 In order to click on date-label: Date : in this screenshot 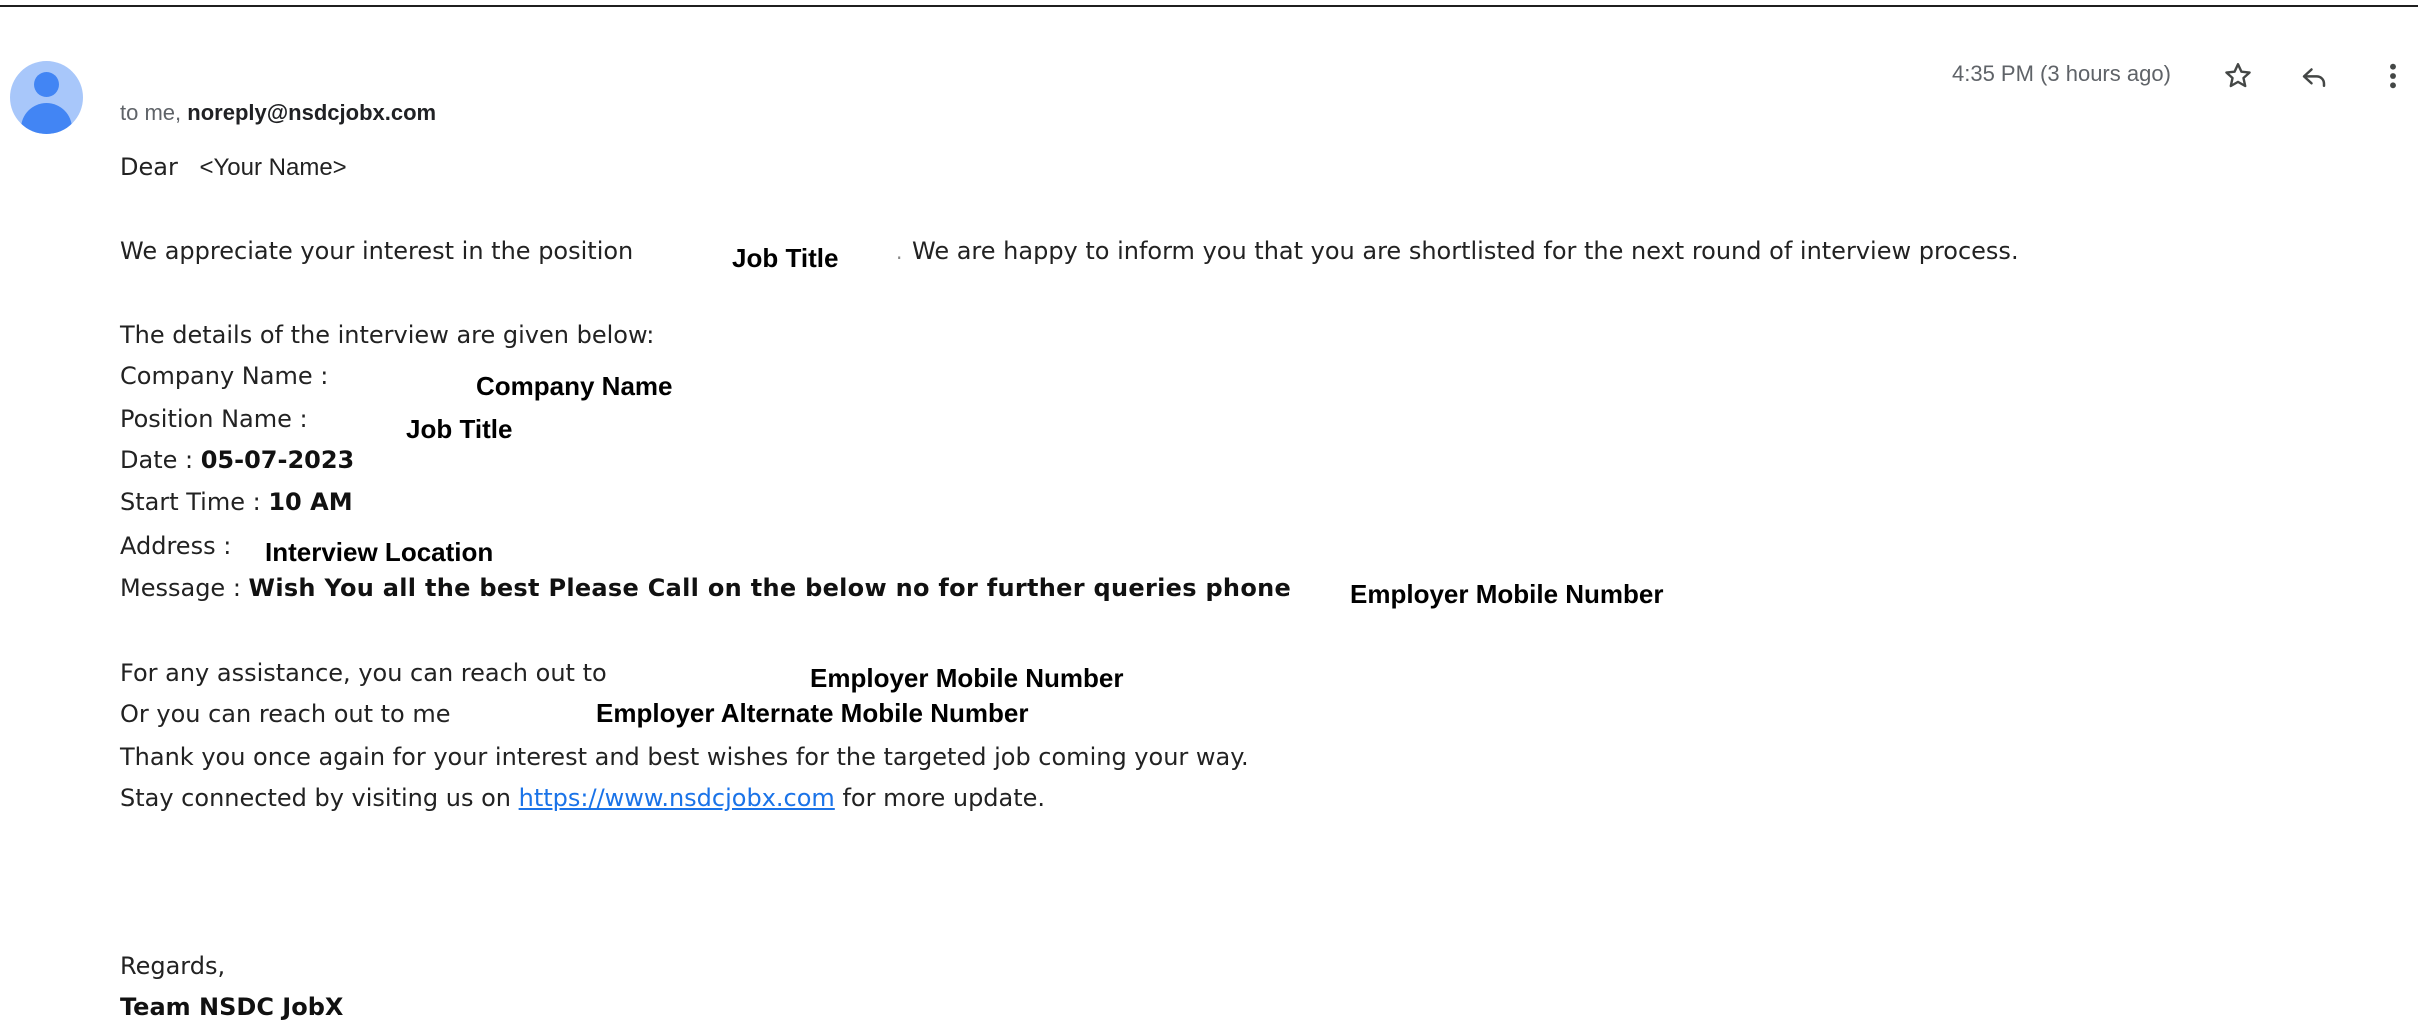, I will do `click(157, 460)`.